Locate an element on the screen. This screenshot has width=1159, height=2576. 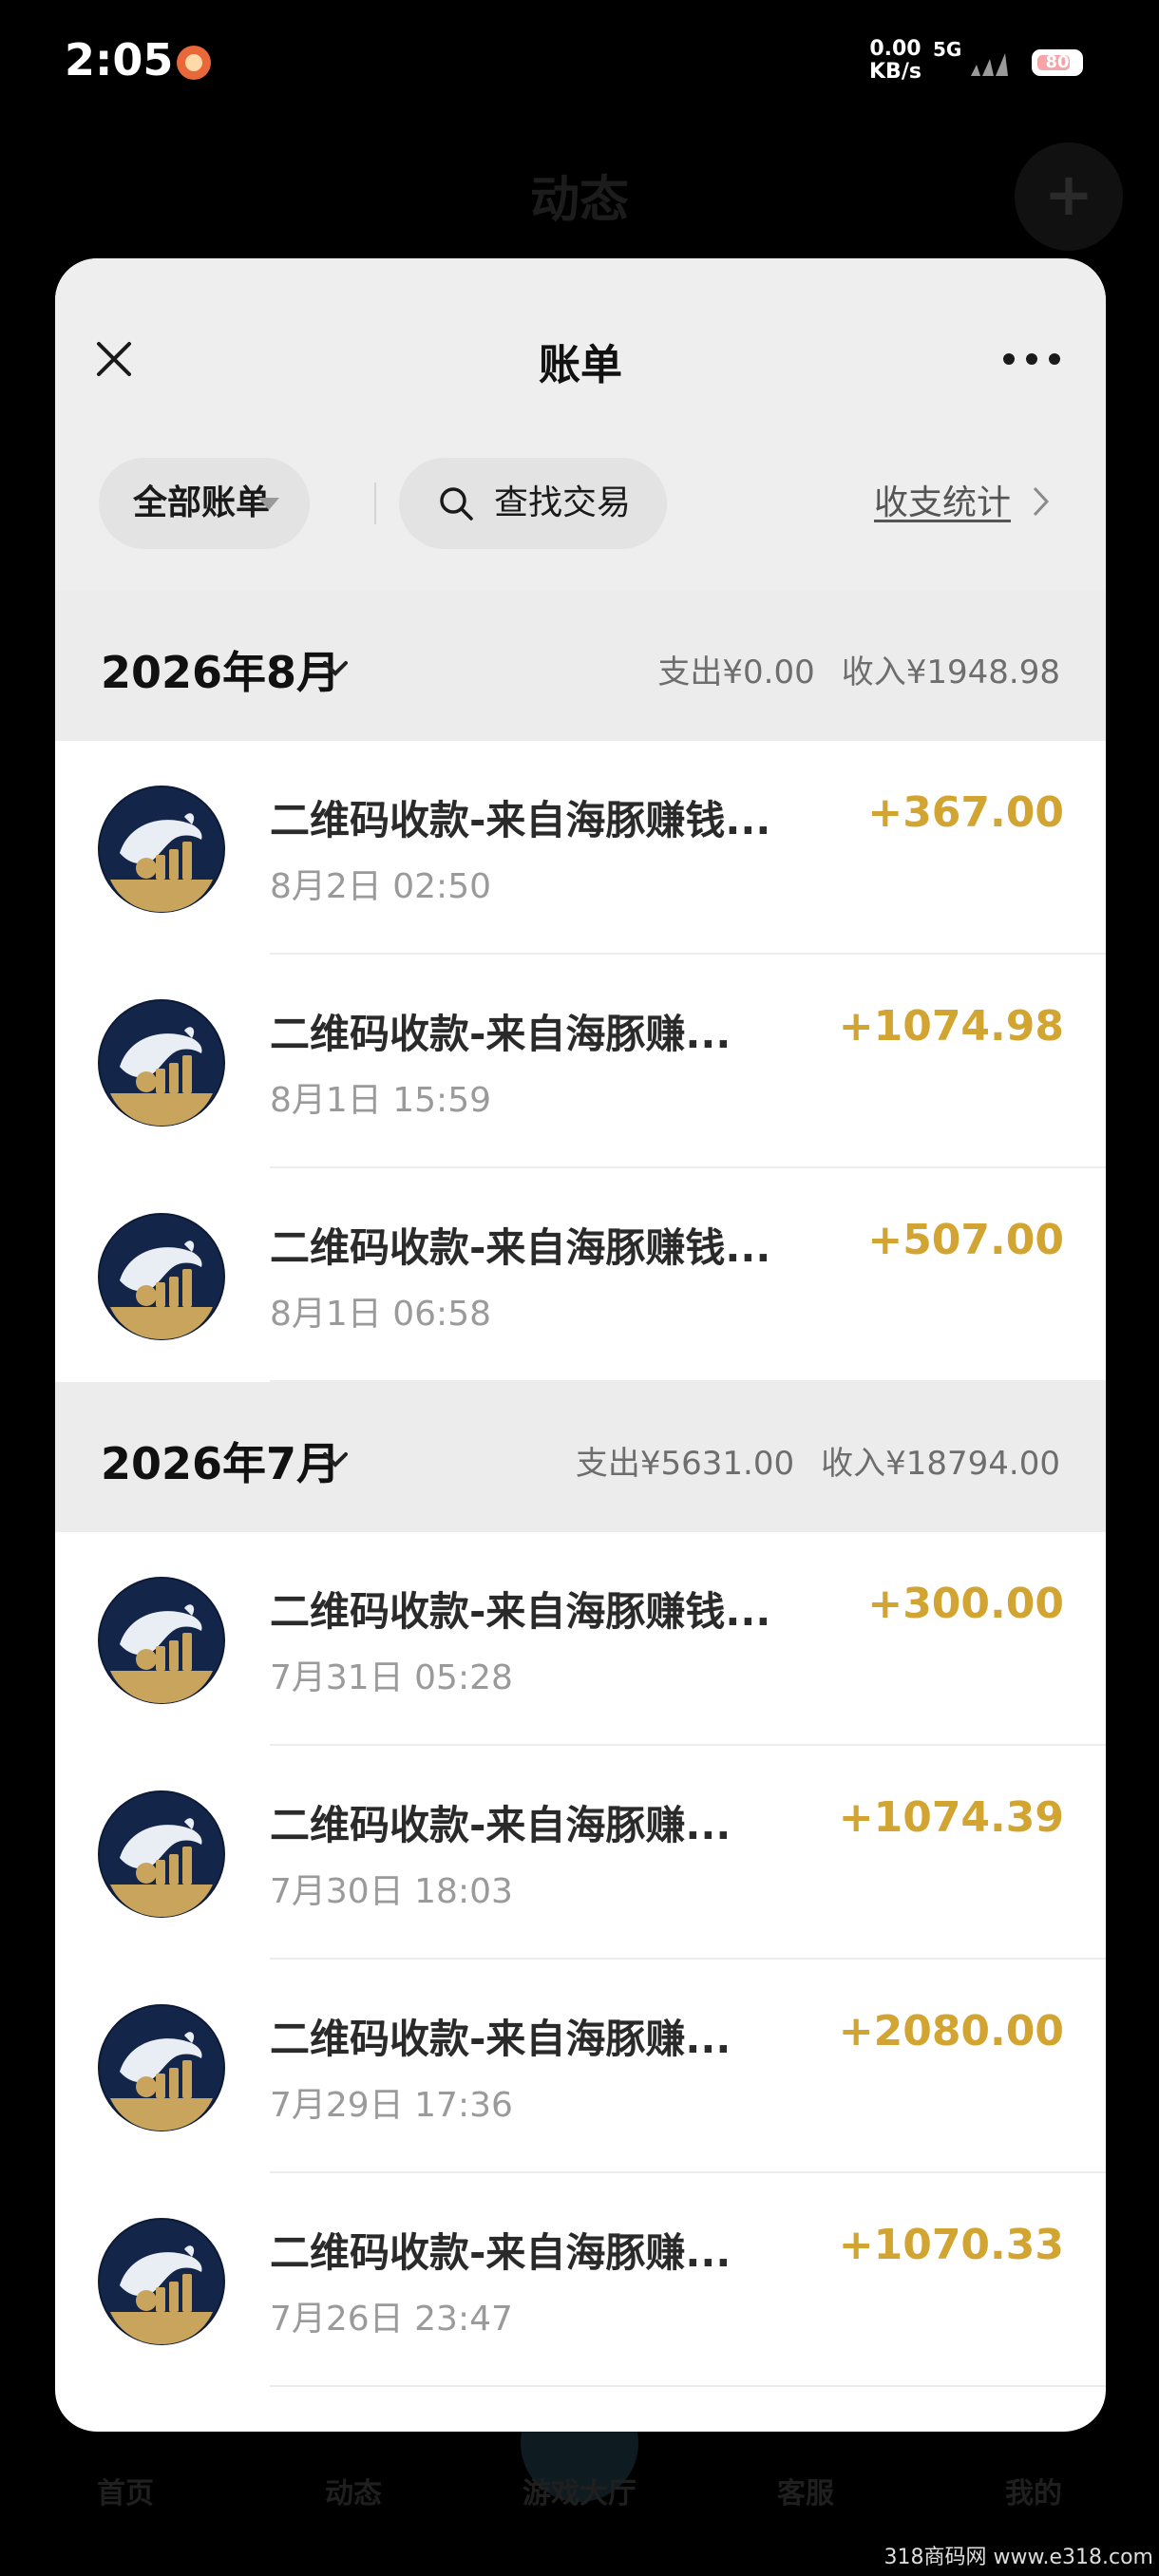
transaction-row: 二维码收款-来自海豚赚... 7月26日 23:47 +1070.33 is located at coordinates (580, 2280).